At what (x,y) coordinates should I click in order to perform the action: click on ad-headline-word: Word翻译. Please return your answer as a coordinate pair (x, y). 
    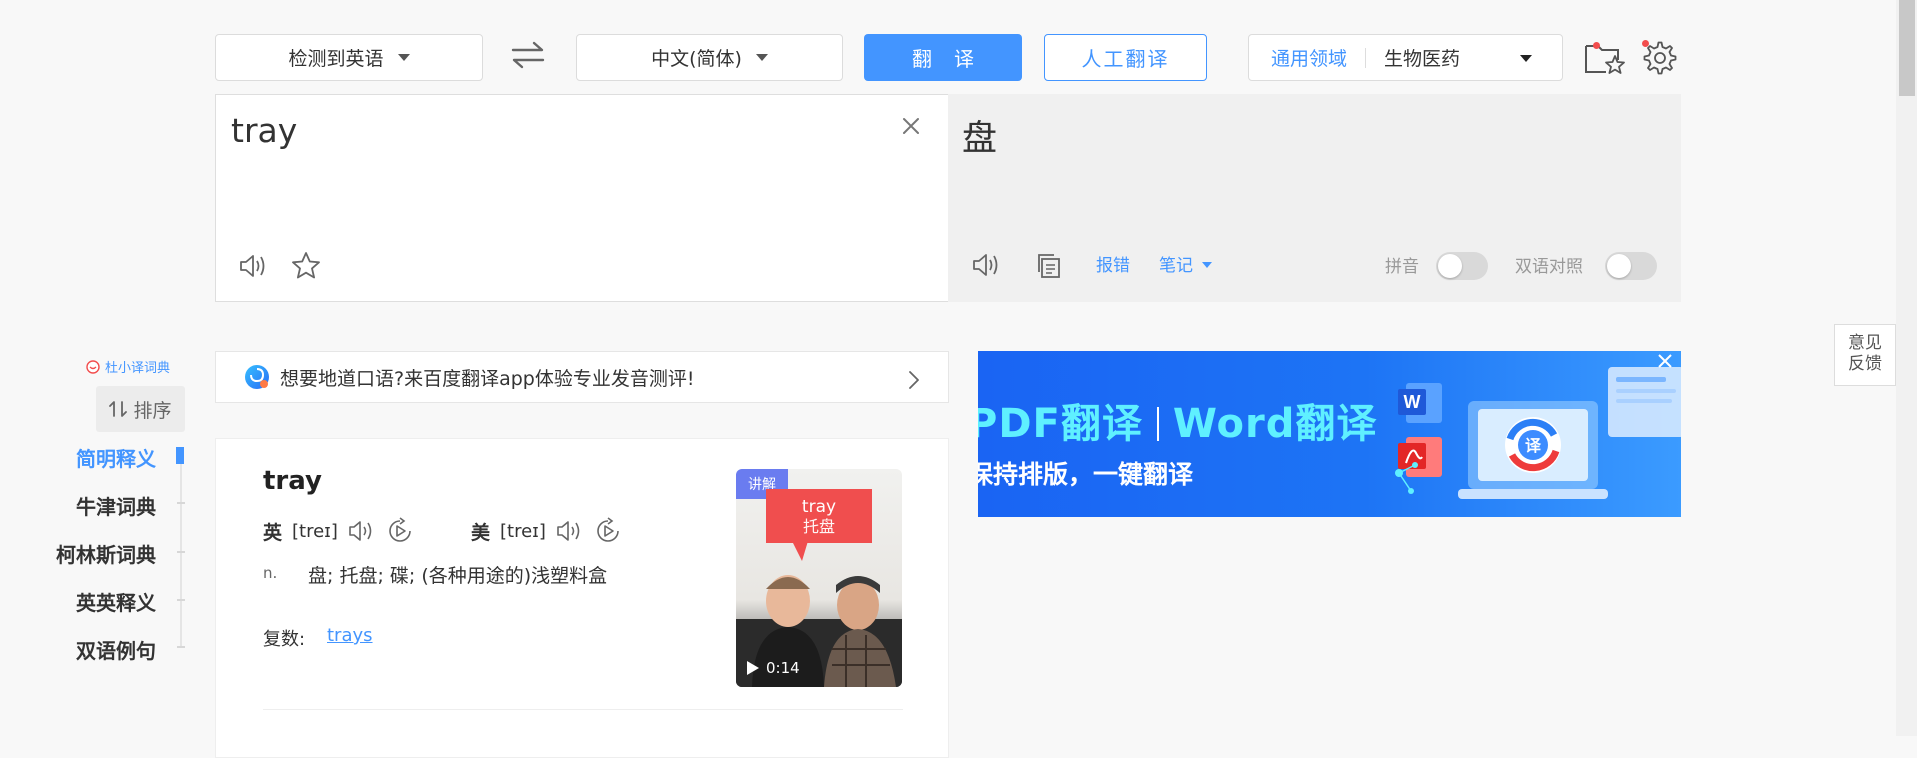
    Looking at the image, I should click on (1275, 424).